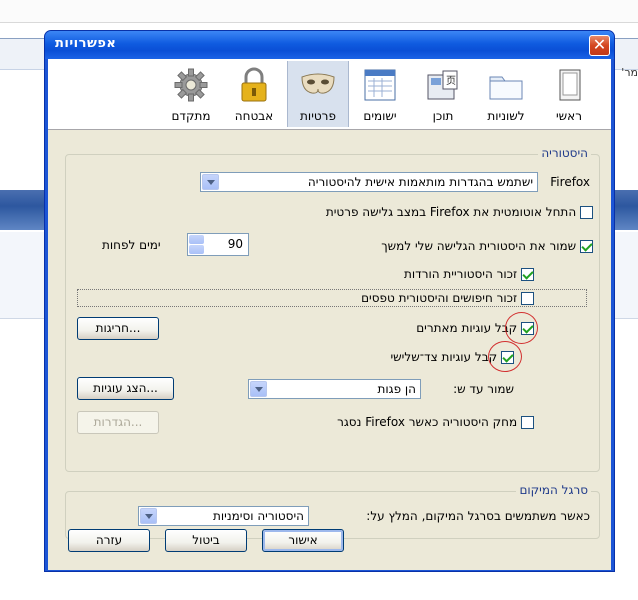 This screenshot has height=600, width=638. Describe the element at coordinates (478, 516) in the screenshot. I see `location-suggest-label: כאשר משתמשים בסרגל המיקום, המלץ על:` at that location.